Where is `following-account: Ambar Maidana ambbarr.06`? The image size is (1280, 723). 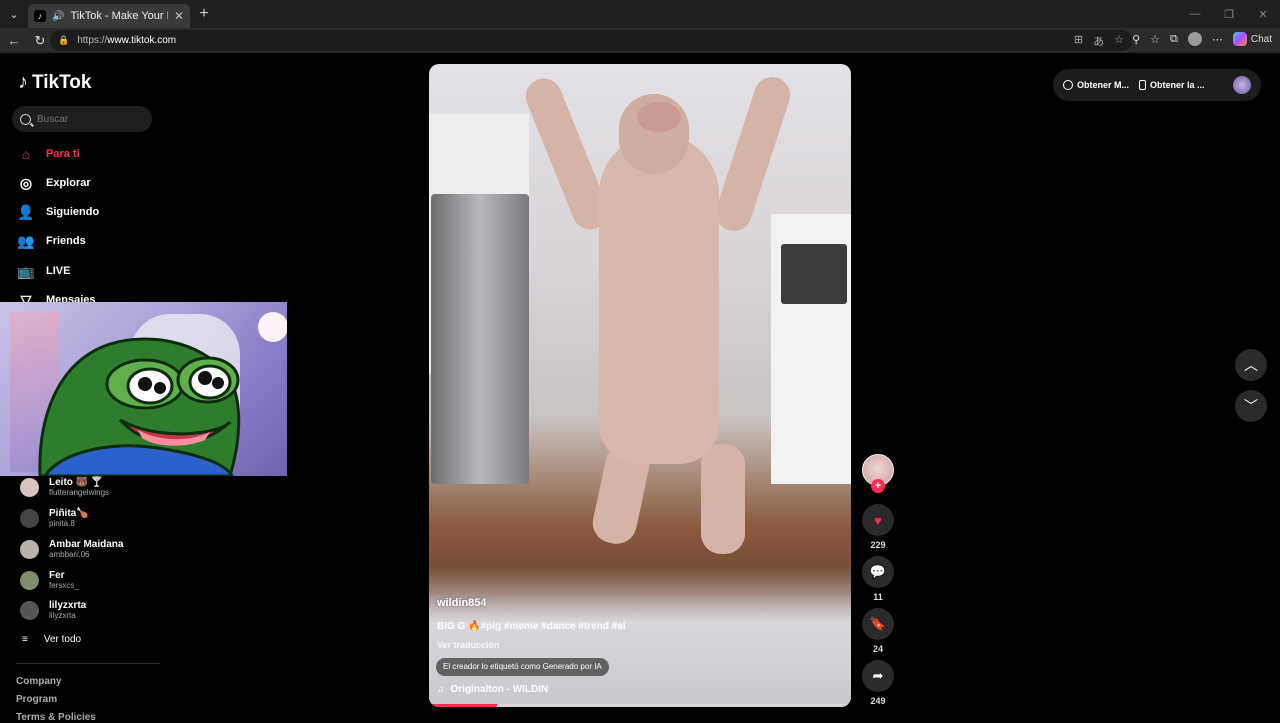 following-account: Ambar Maidana ambbarr.06 is located at coordinates (71, 549).